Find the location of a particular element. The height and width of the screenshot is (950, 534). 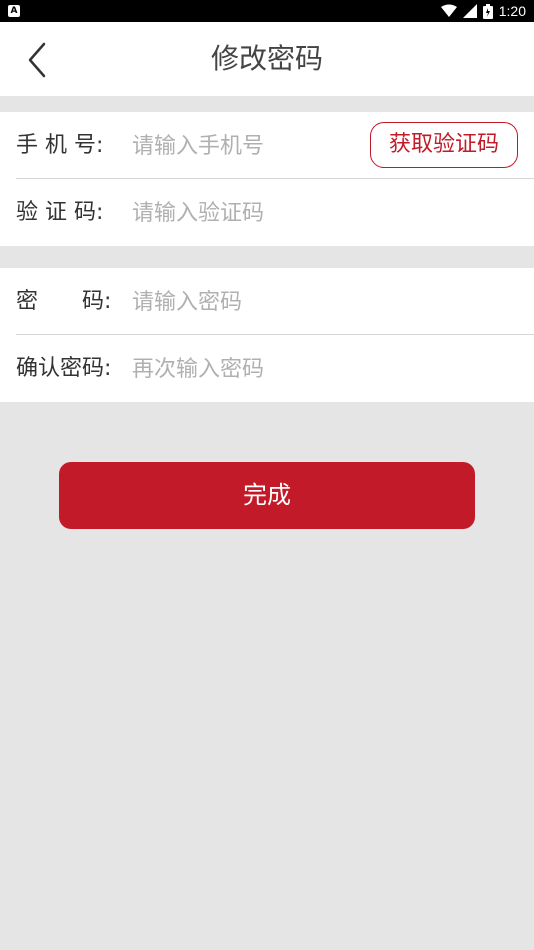

code-row: 验 证 码: is located at coordinates (267, 212).